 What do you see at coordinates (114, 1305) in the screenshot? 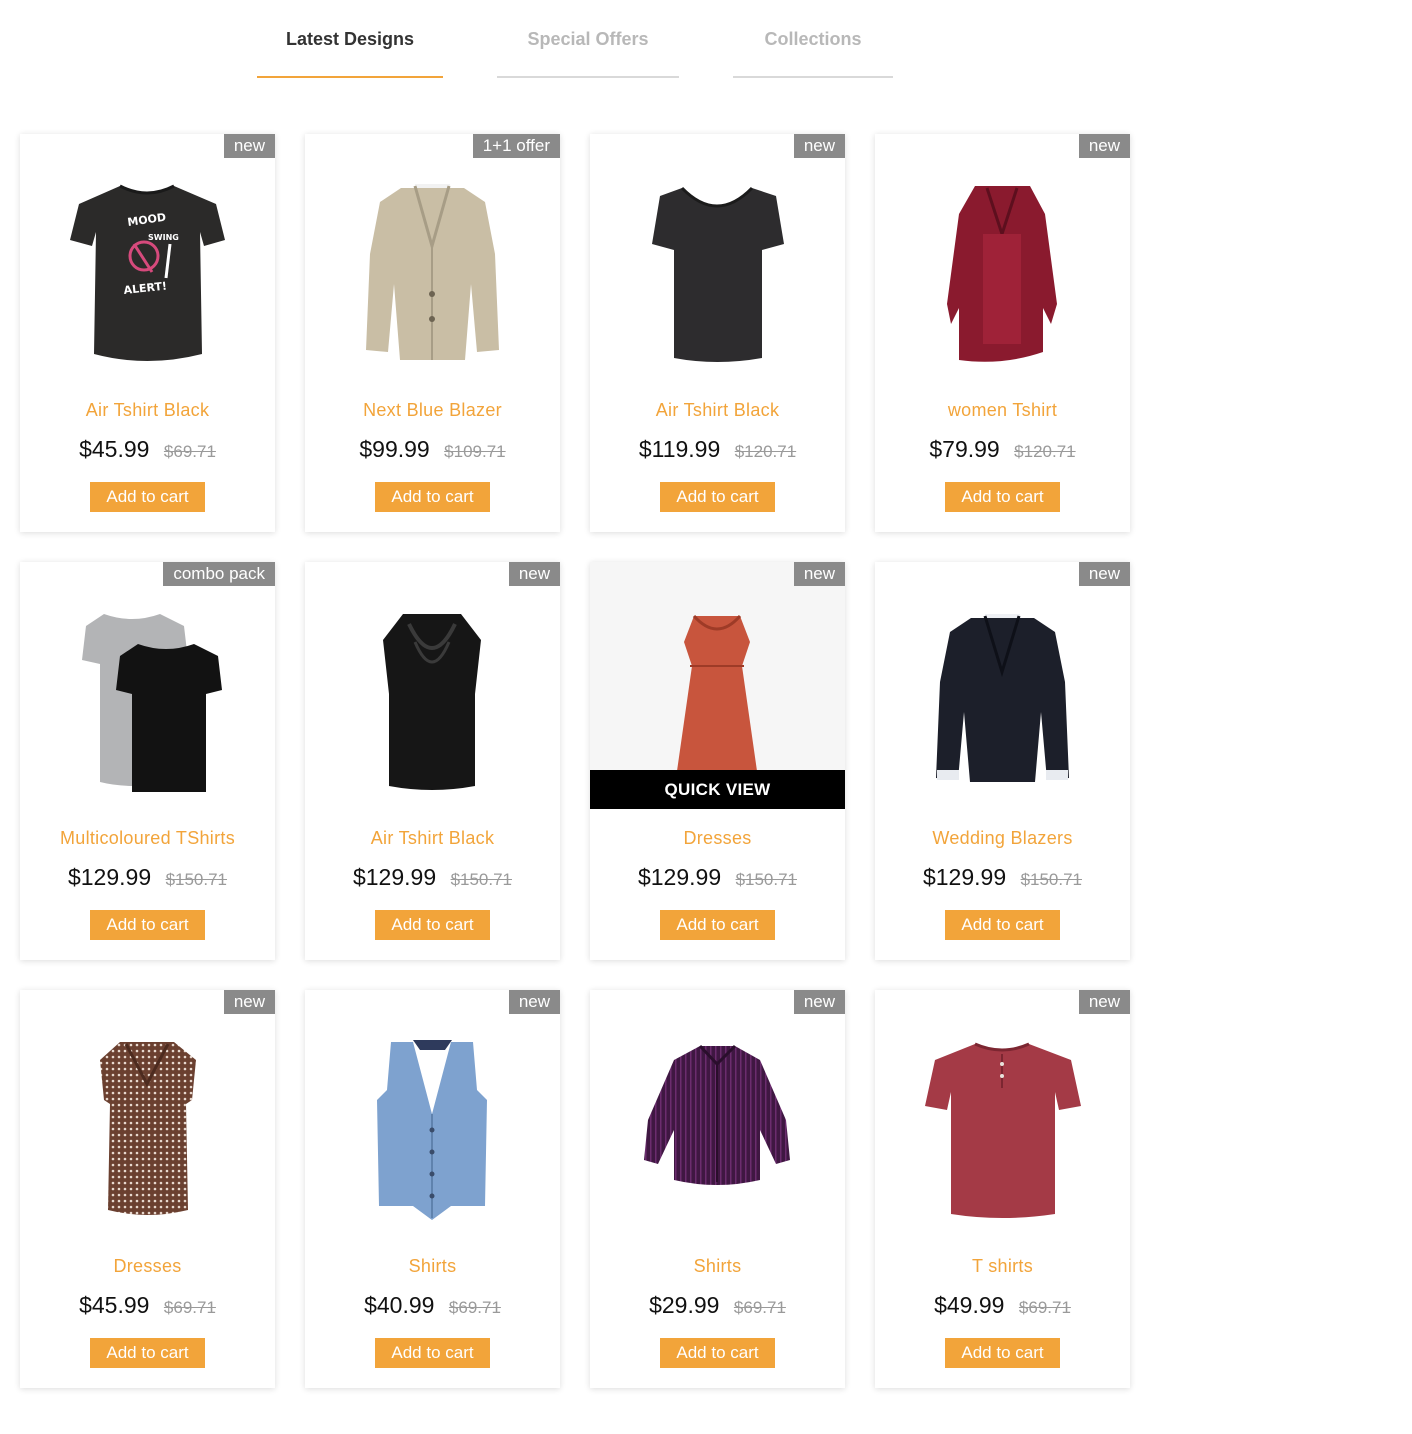
I see `product-price: $45.99` at bounding box center [114, 1305].